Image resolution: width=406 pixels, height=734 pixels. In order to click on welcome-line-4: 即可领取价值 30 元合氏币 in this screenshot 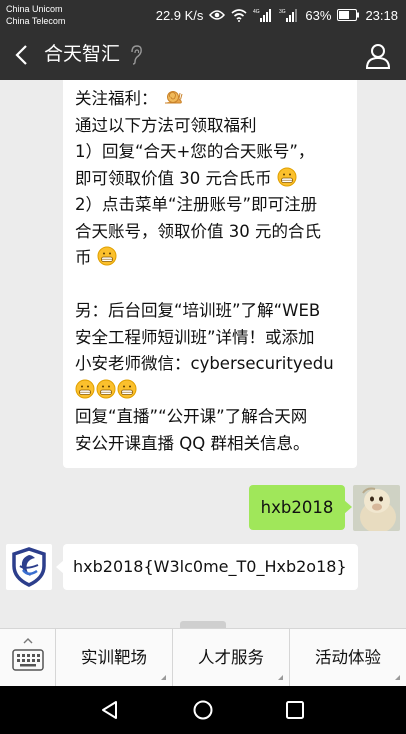, I will do `click(173, 178)`.